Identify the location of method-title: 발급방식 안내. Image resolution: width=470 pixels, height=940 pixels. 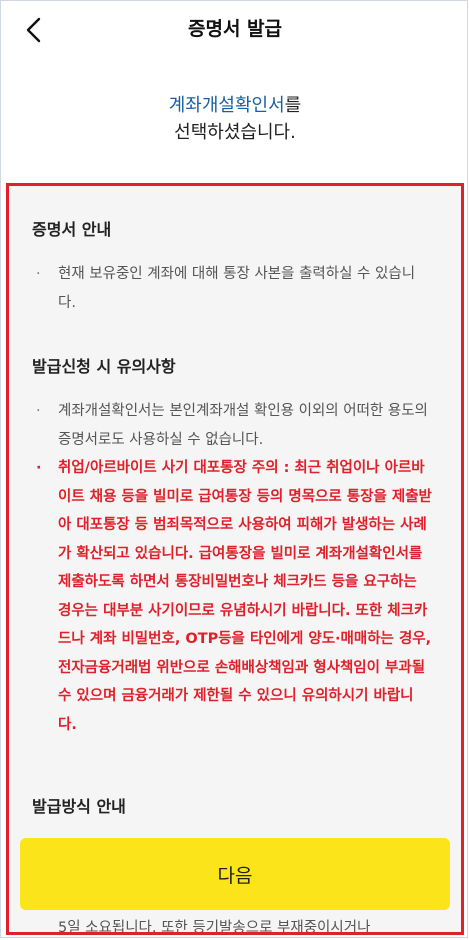
(79, 806).